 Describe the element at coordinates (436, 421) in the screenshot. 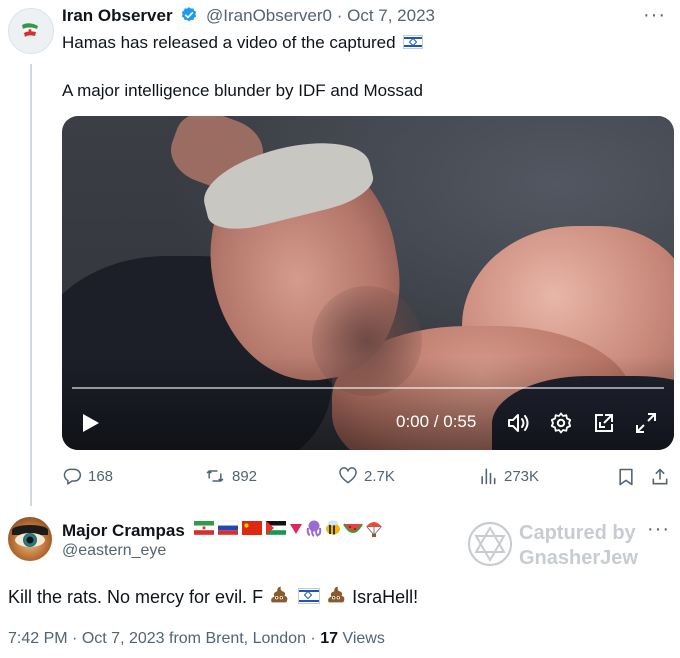

I see `video-timecode: 0:00 / 0:55` at that location.